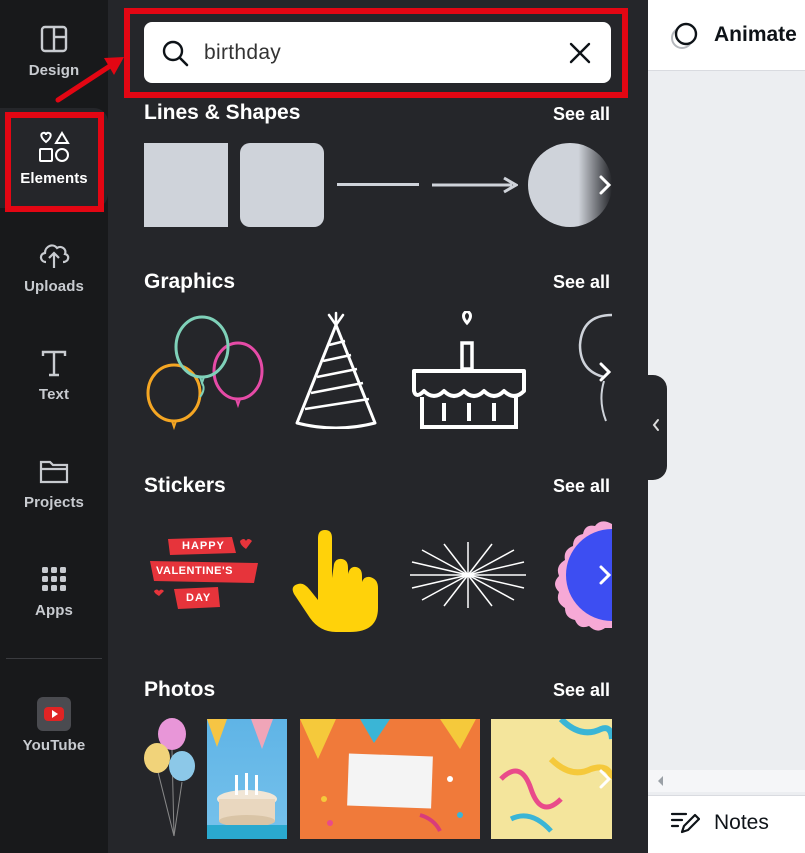 Image resolution: width=805 pixels, height=853 pixels. I want to click on folder-icon, so click(54, 471).